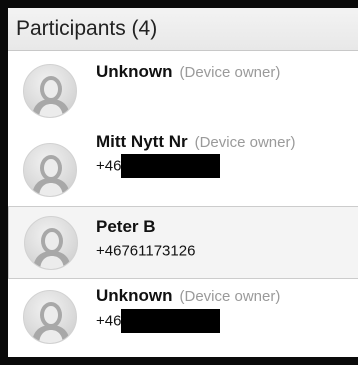  What do you see at coordinates (146, 251) in the screenshot?
I see `participant-phone: +46761173126` at bounding box center [146, 251].